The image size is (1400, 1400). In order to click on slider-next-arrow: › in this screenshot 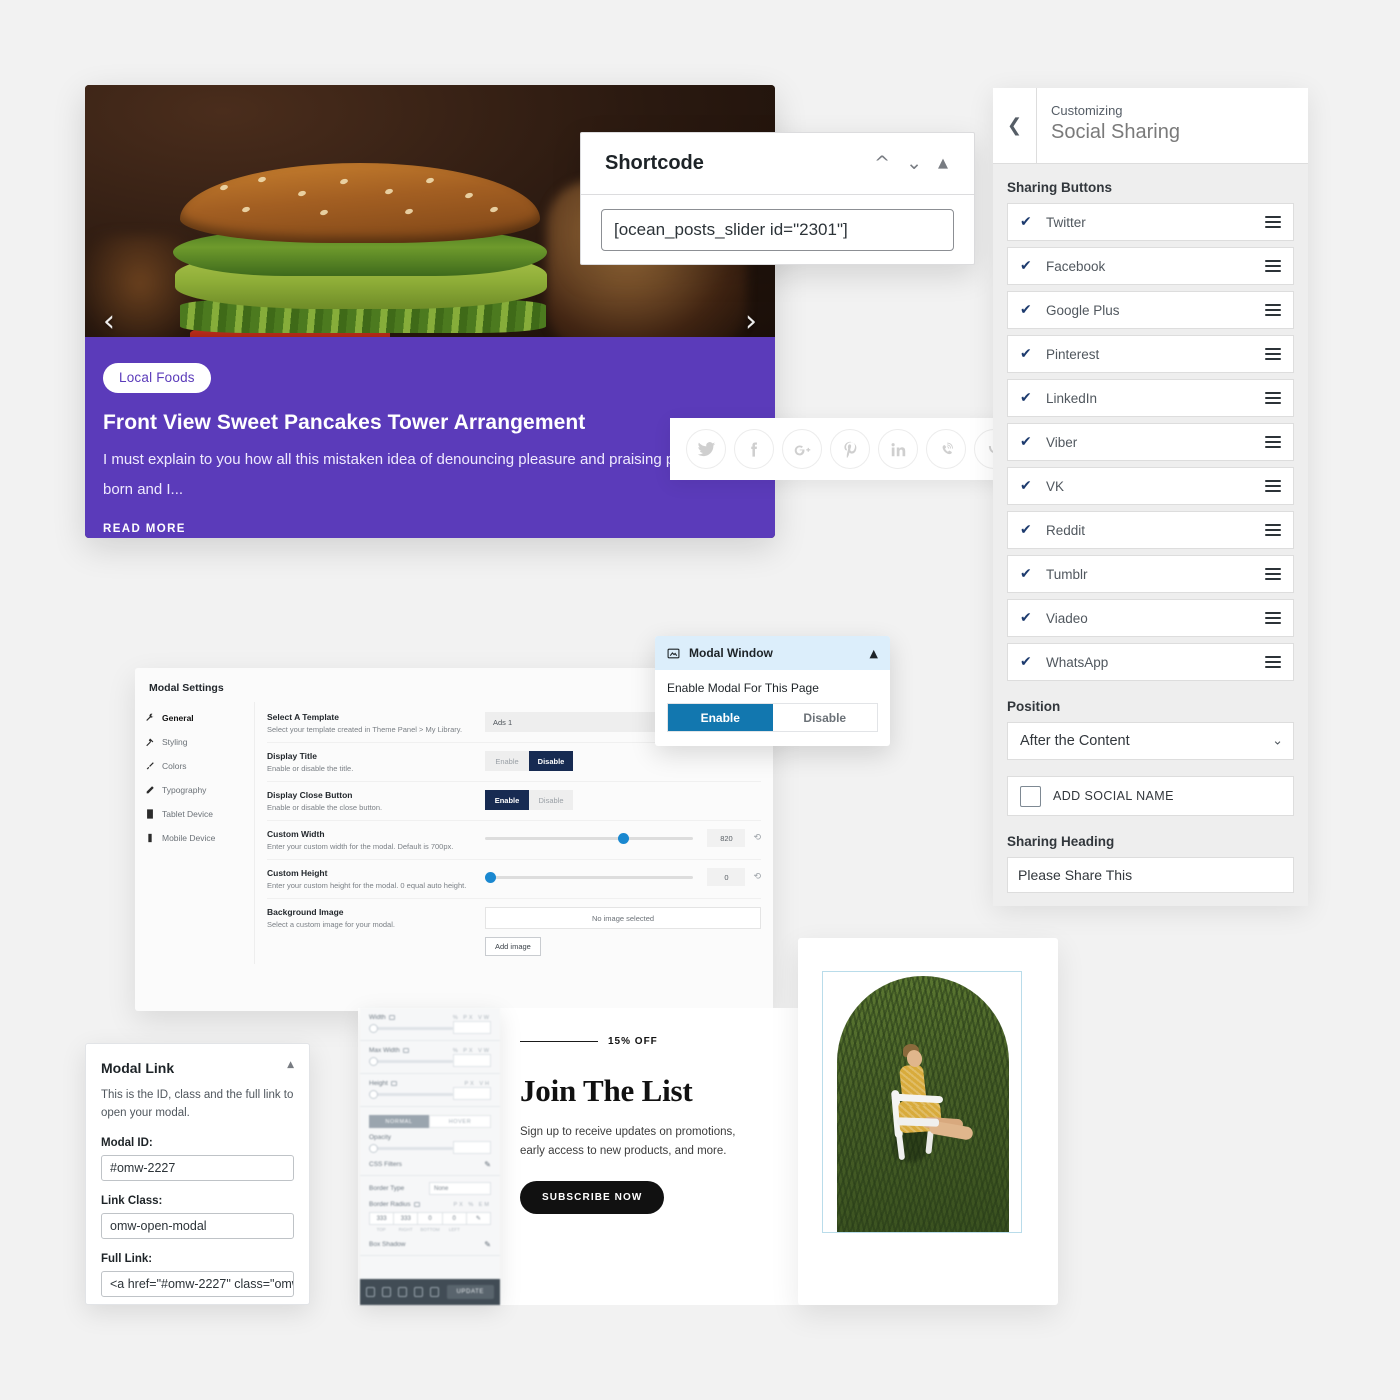, I will do `click(751, 322)`.